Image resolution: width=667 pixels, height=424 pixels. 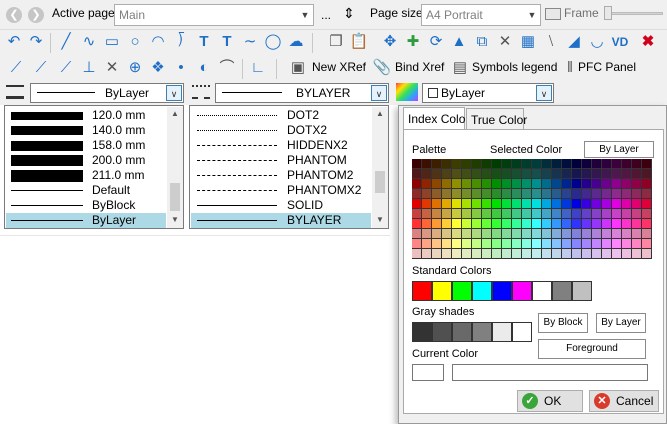 I want to click on list-item-selected: BYLAYER, so click(x=281, y=220).